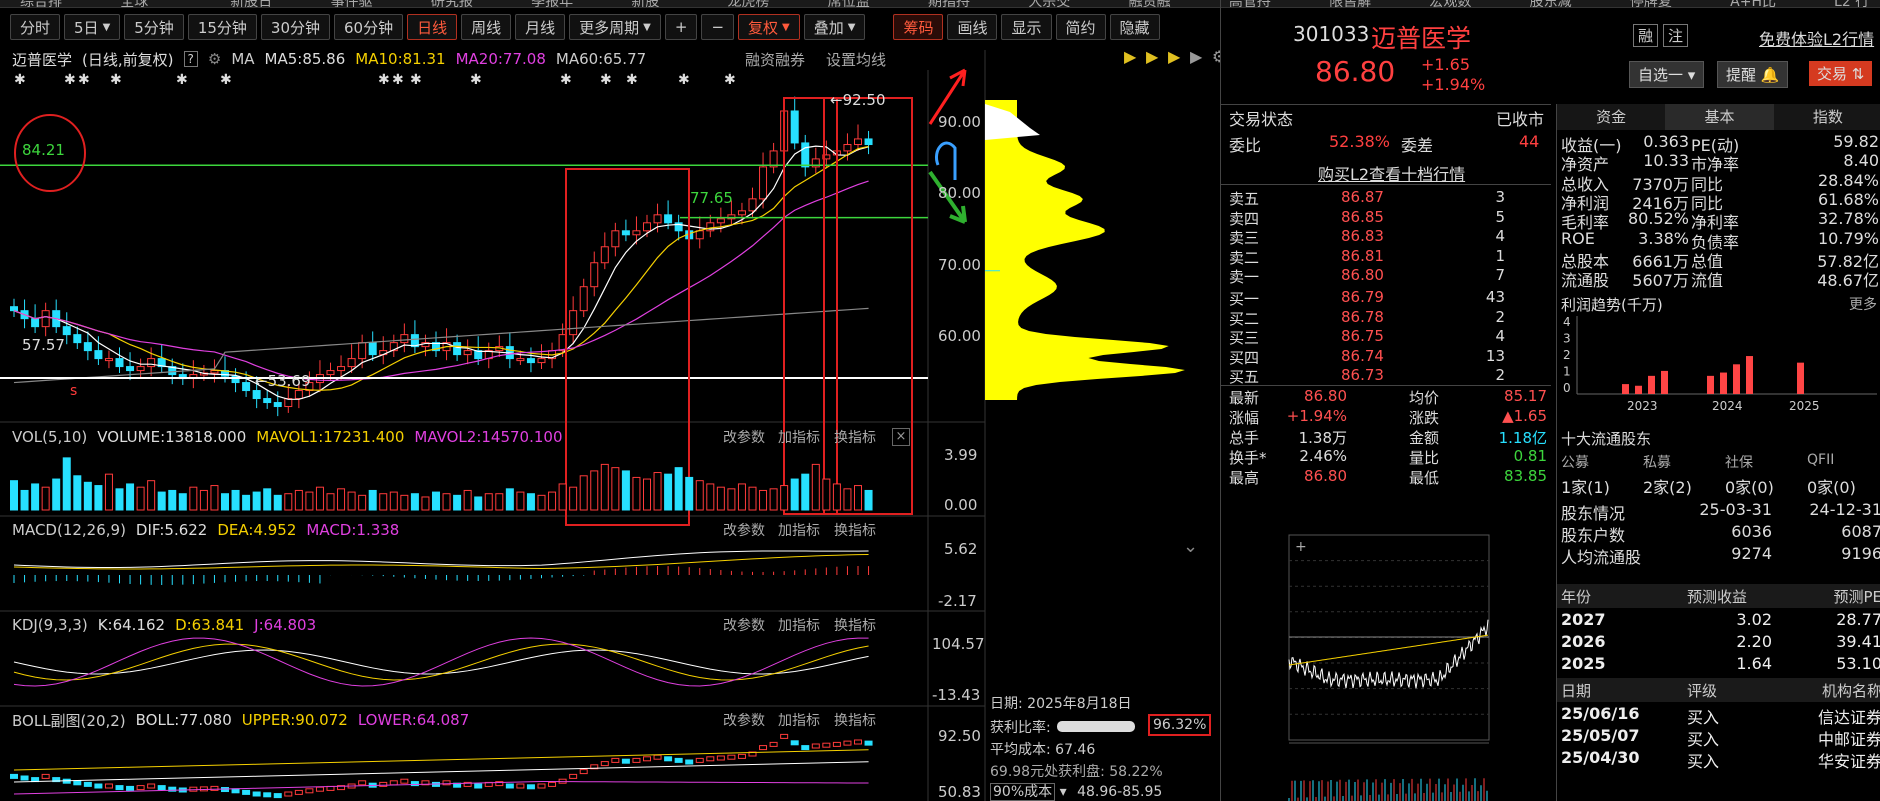  I want to click on vol-change-button: 换指标, so click(855, 437).